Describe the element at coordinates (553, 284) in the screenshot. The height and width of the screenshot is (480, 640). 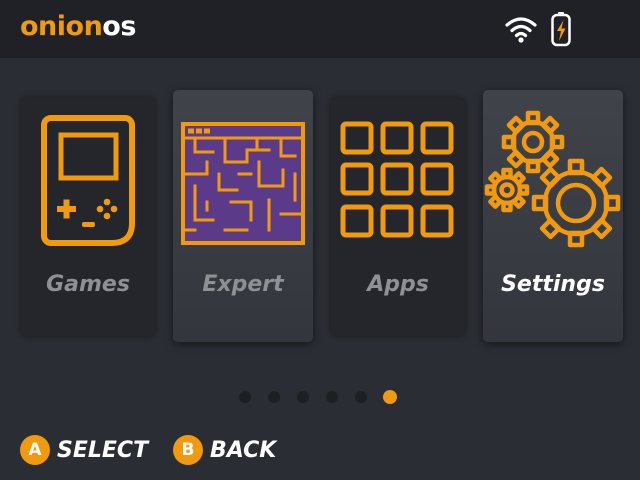
I see `tile-label-settings: Settings` at that location.